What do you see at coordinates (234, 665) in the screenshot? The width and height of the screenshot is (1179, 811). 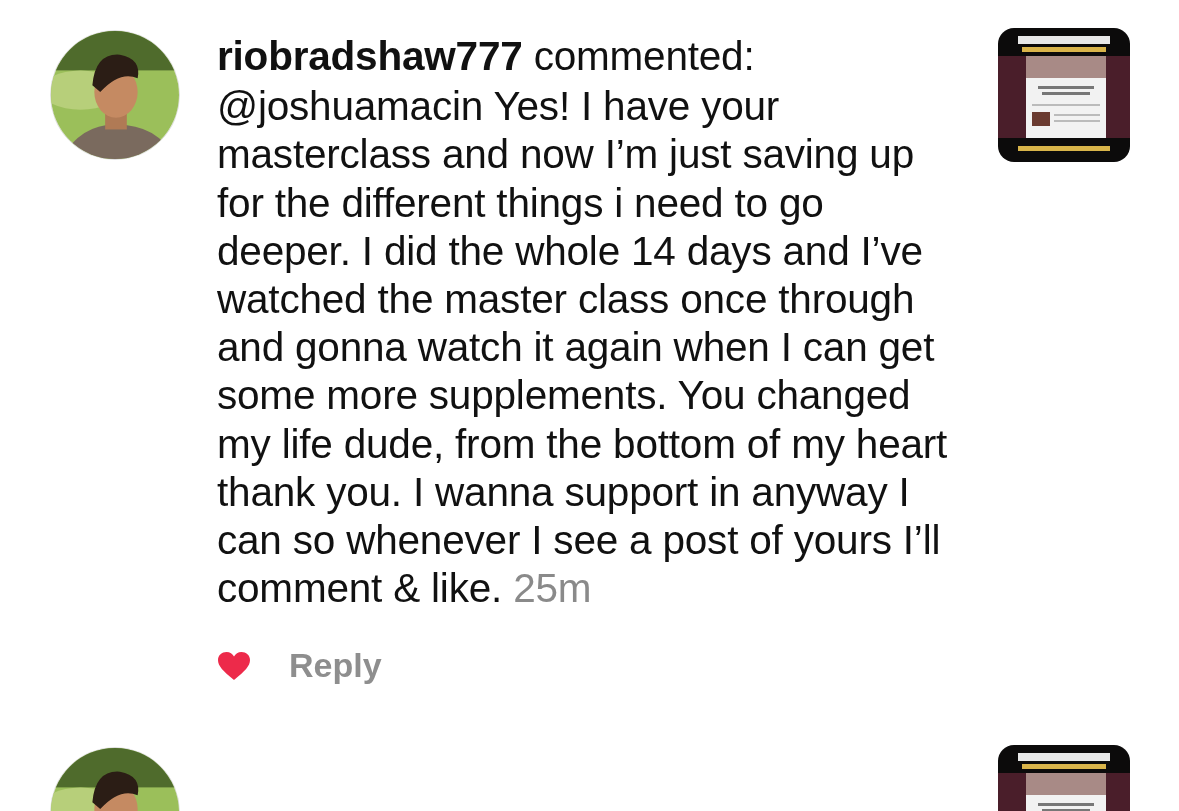 I see `heart-icon` at bounding box center [234, 665].